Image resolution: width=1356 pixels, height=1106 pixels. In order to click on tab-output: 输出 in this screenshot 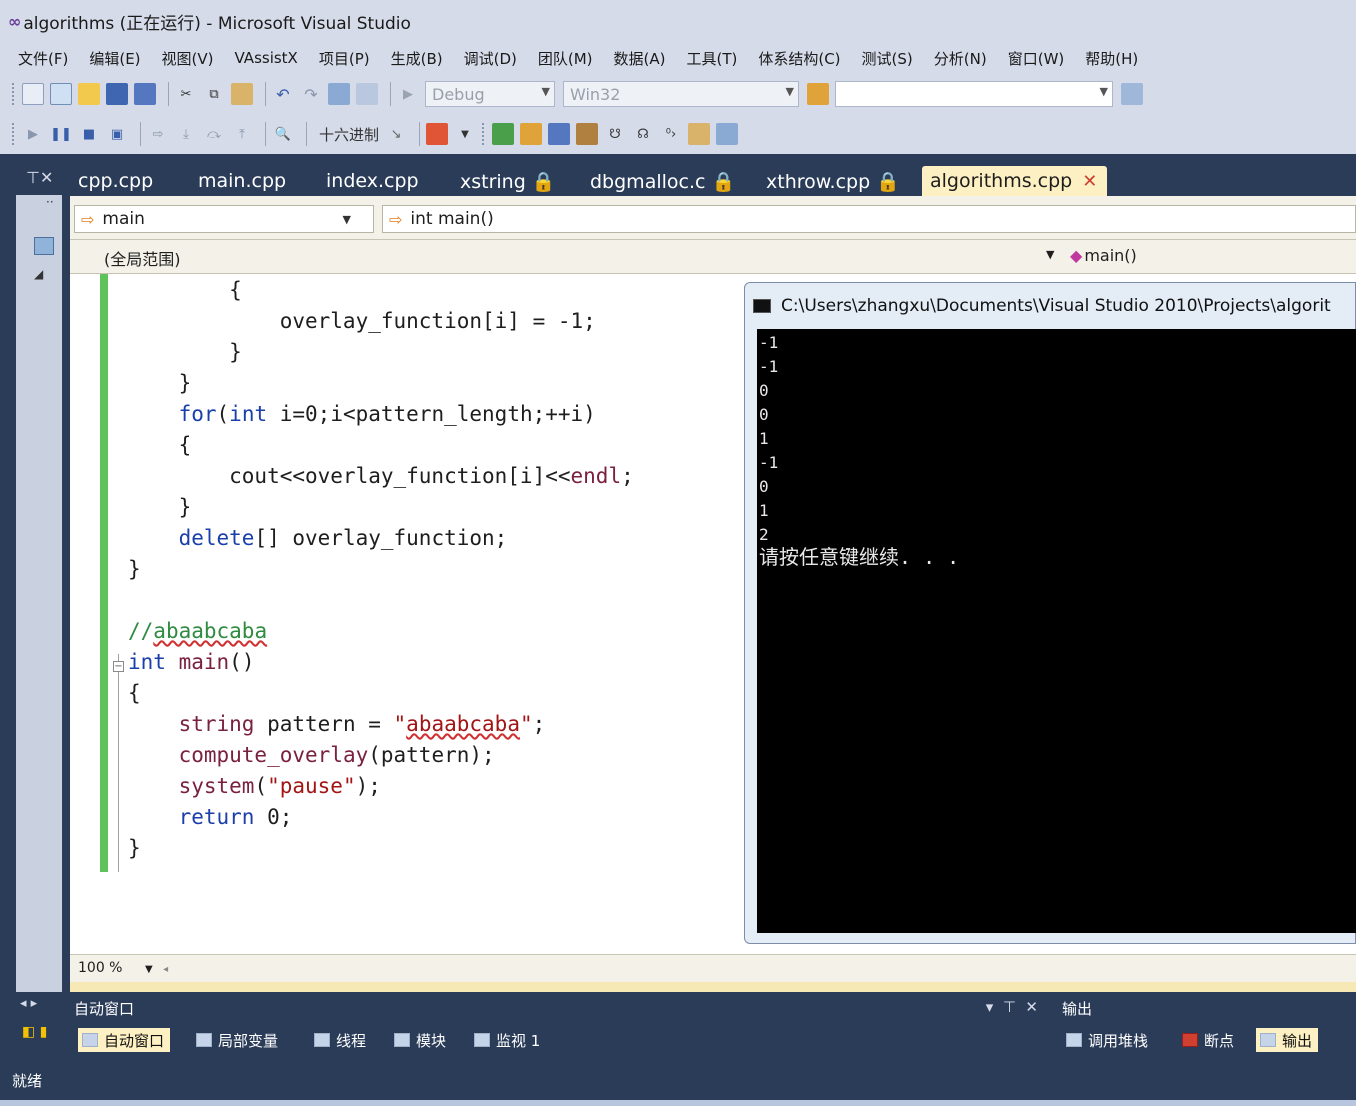, I will do `click(1287, 1040)`.